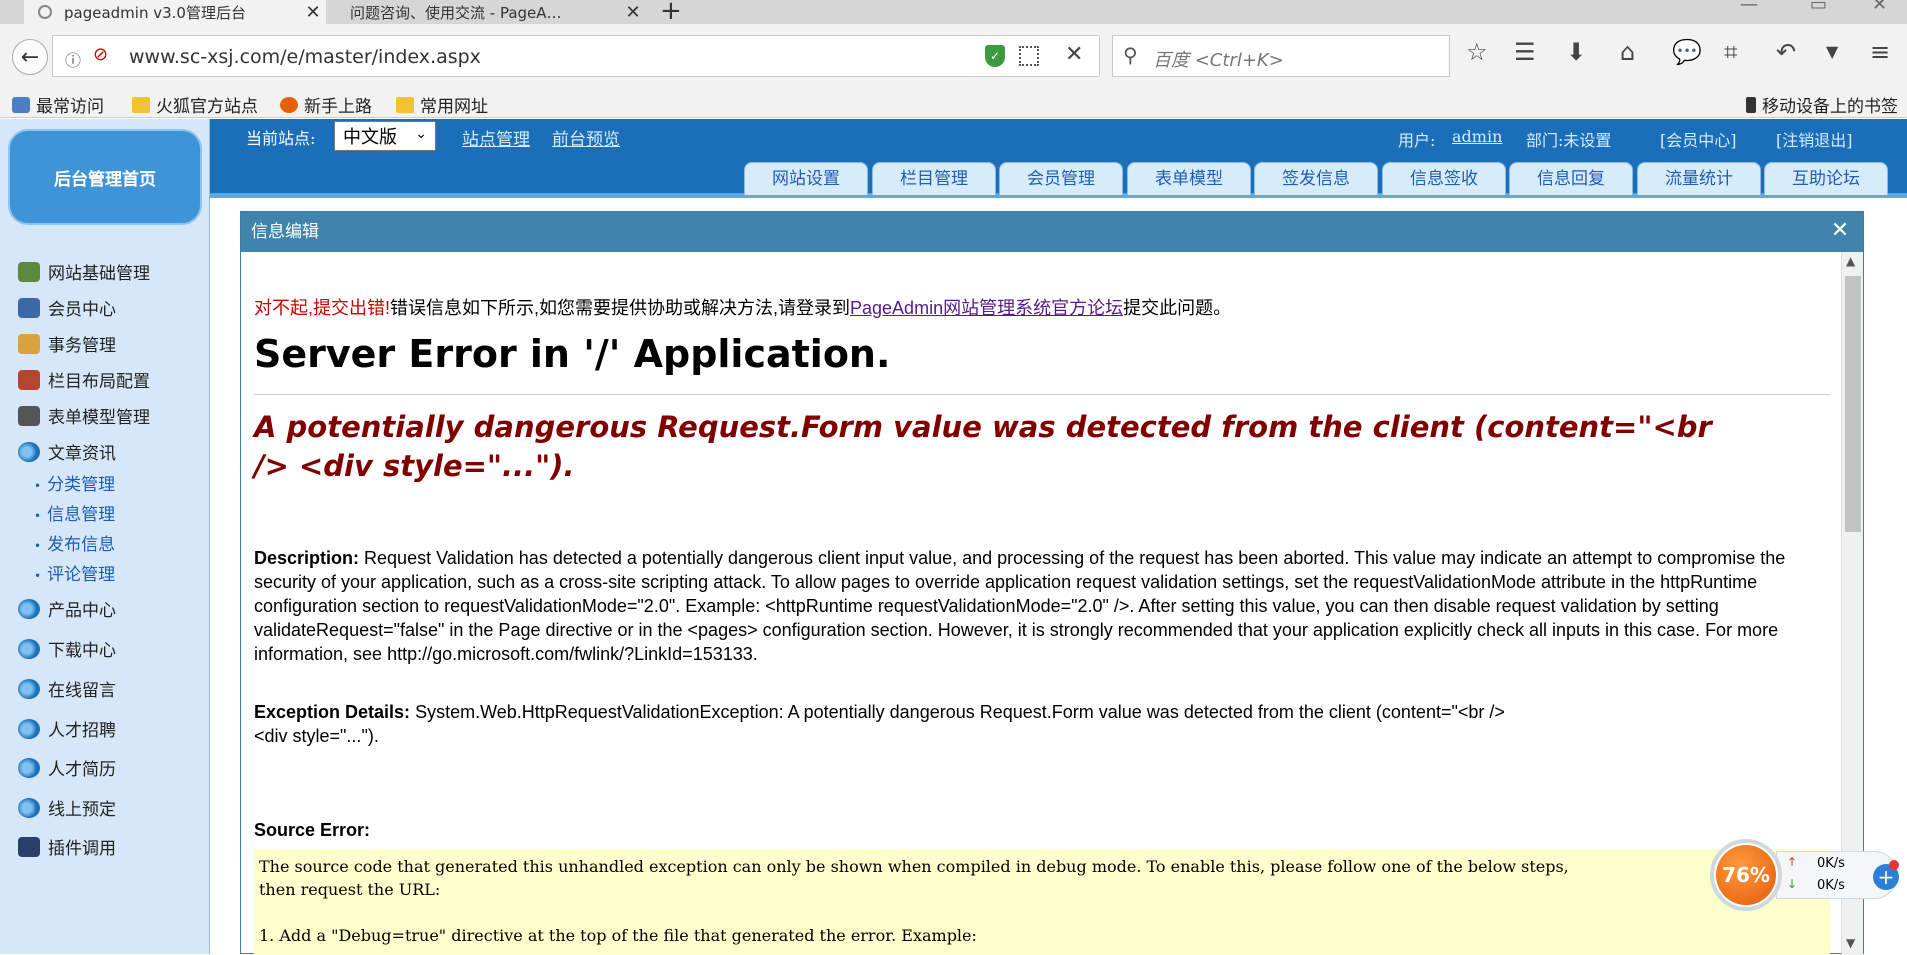  I want to click on home-icon: ⌂, so click(1627, 52).